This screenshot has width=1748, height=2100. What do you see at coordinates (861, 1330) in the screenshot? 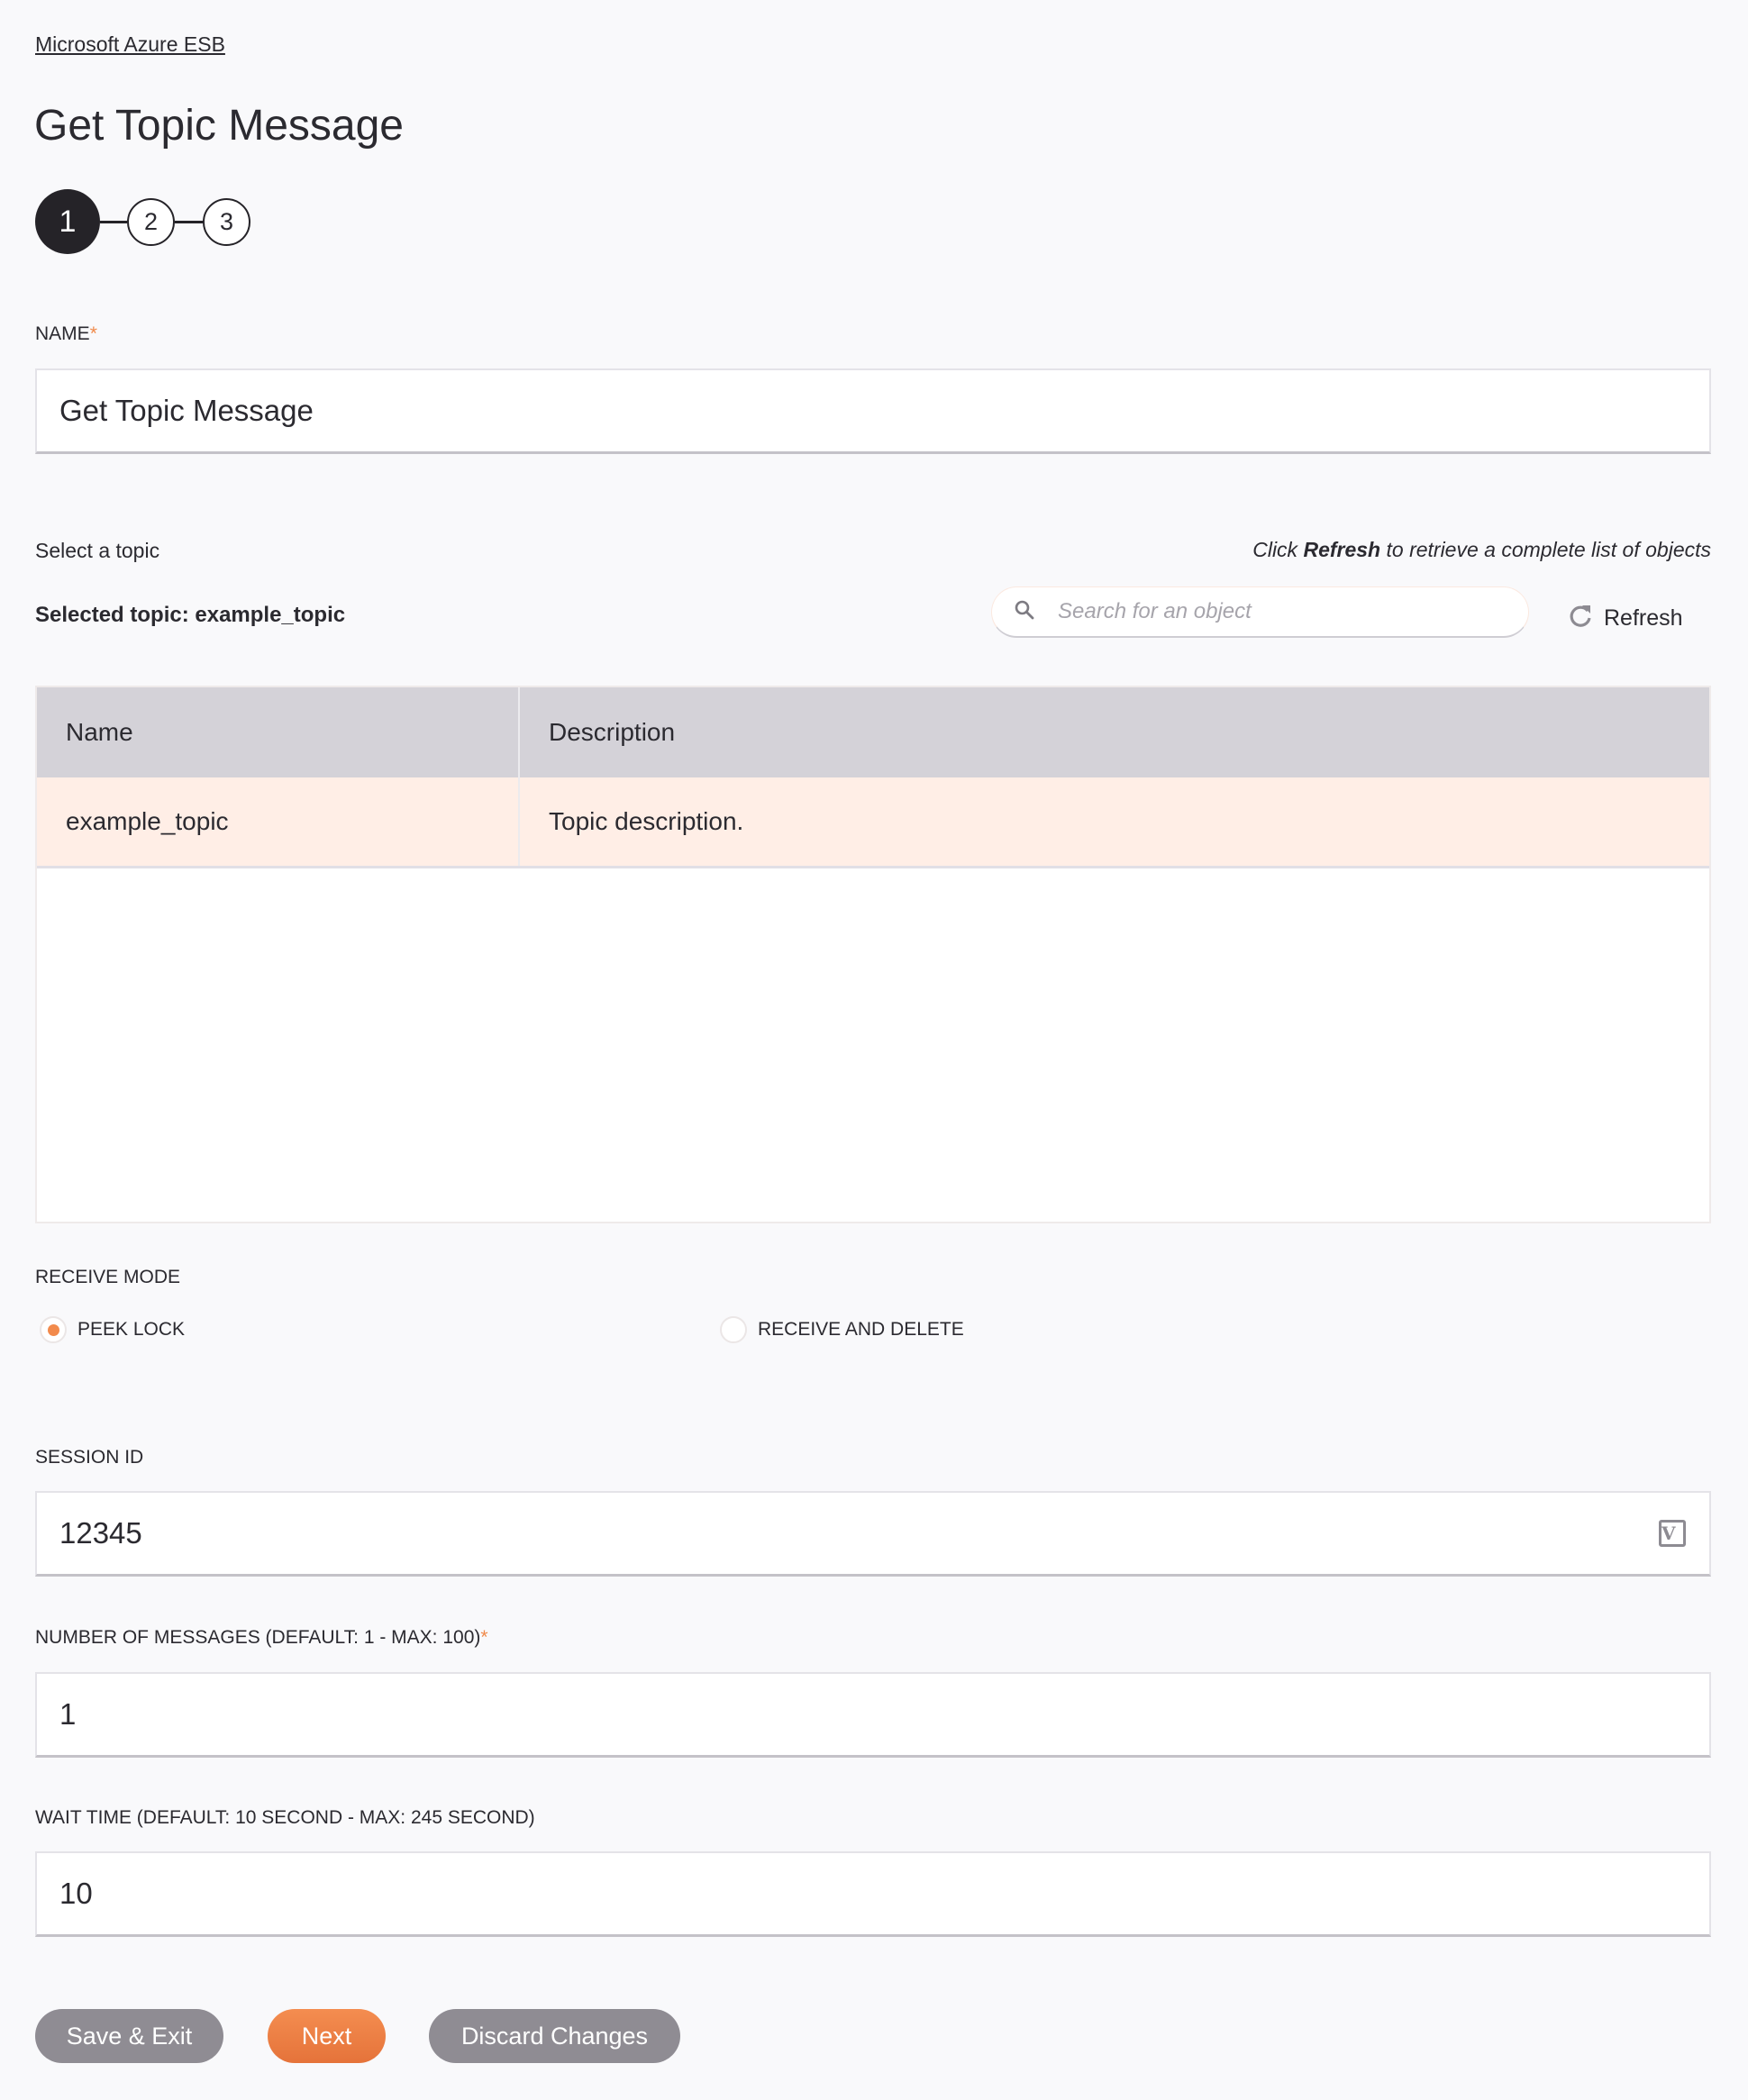
I see `radio-label: RECEIVE AND DELETE` at bounding box center [861, 1330].